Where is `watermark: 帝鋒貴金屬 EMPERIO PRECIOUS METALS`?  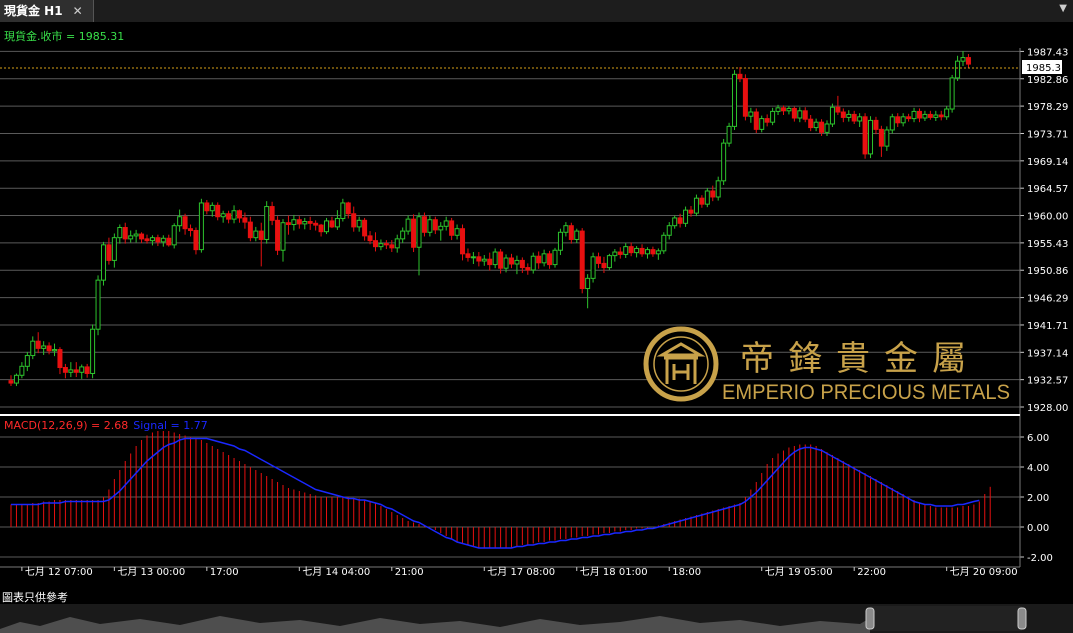
watermark: 帝鋒貴金屬 EMPERIO PRECIOUS METALS is located at coordinates (826, 365).